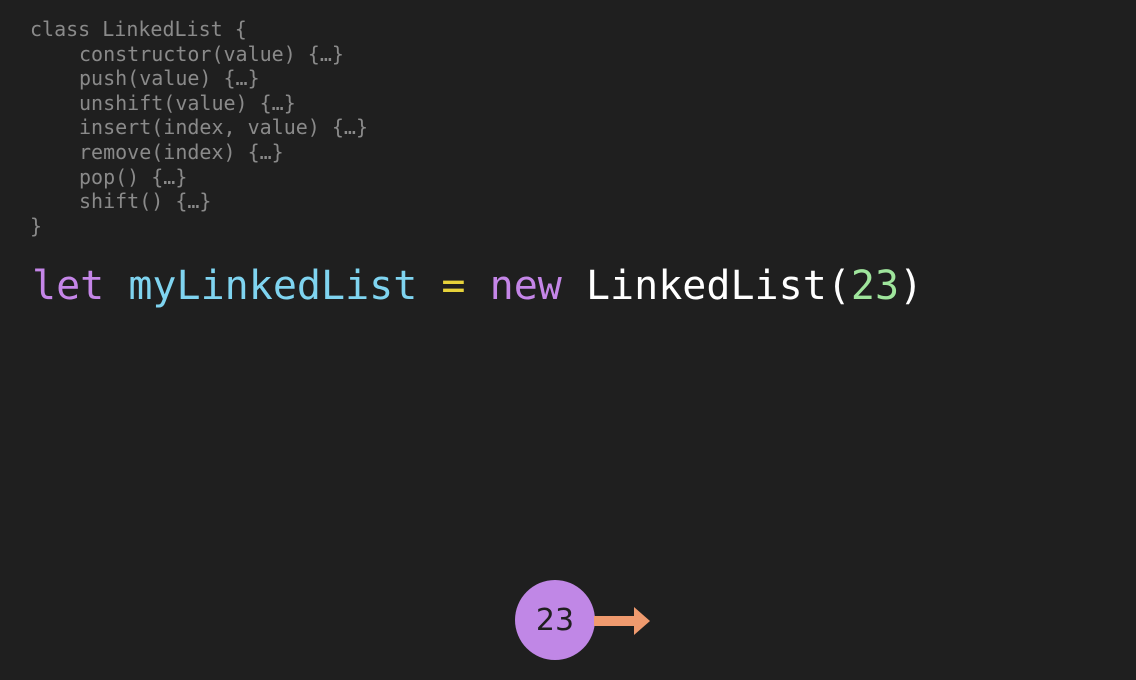 The width and height of the screenshot is (1136, 680). I want to click on arrow-head, so click(642, 621).